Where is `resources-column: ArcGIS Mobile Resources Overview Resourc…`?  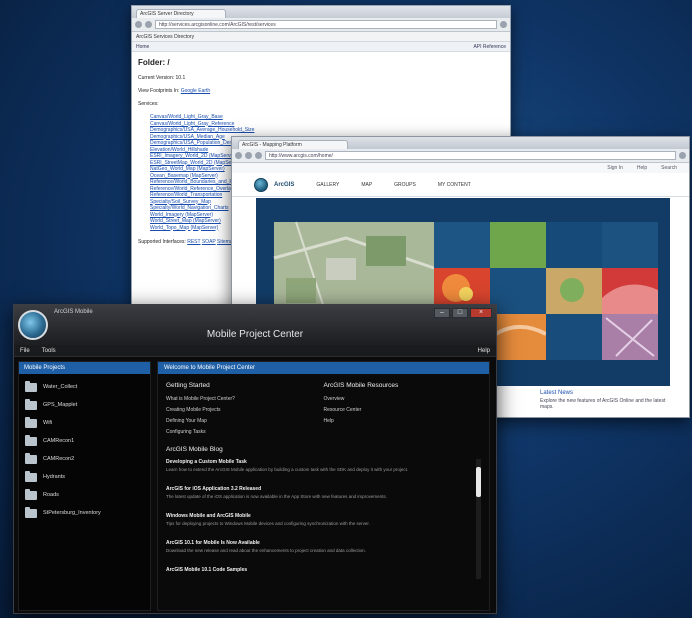
resources-column: ArcGIS Mobile Resources Overview Resourc… is located at coordinates (403, 411).